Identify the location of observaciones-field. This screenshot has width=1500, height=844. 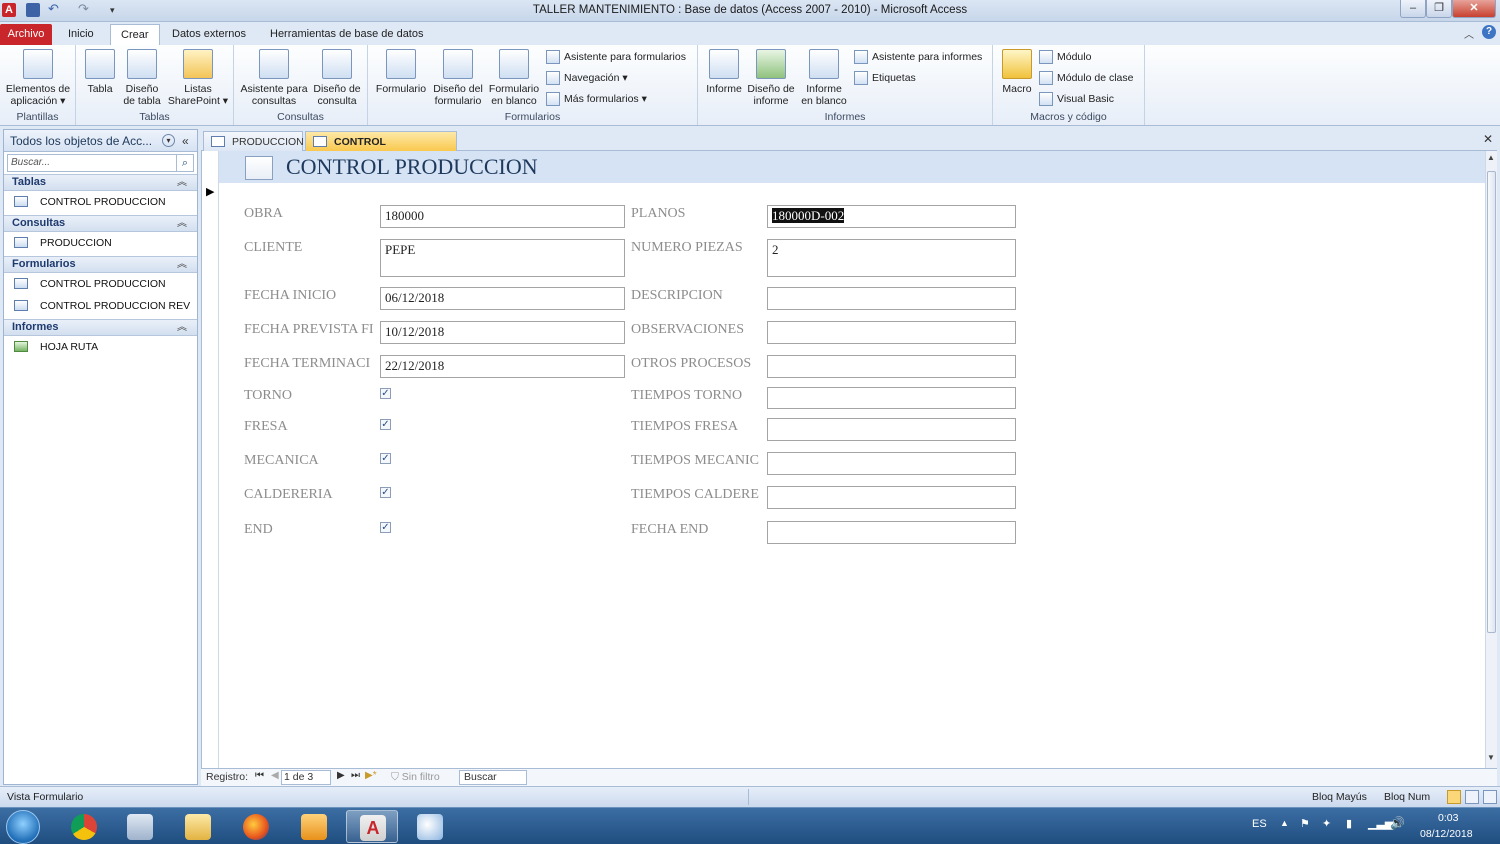
(891, 332).